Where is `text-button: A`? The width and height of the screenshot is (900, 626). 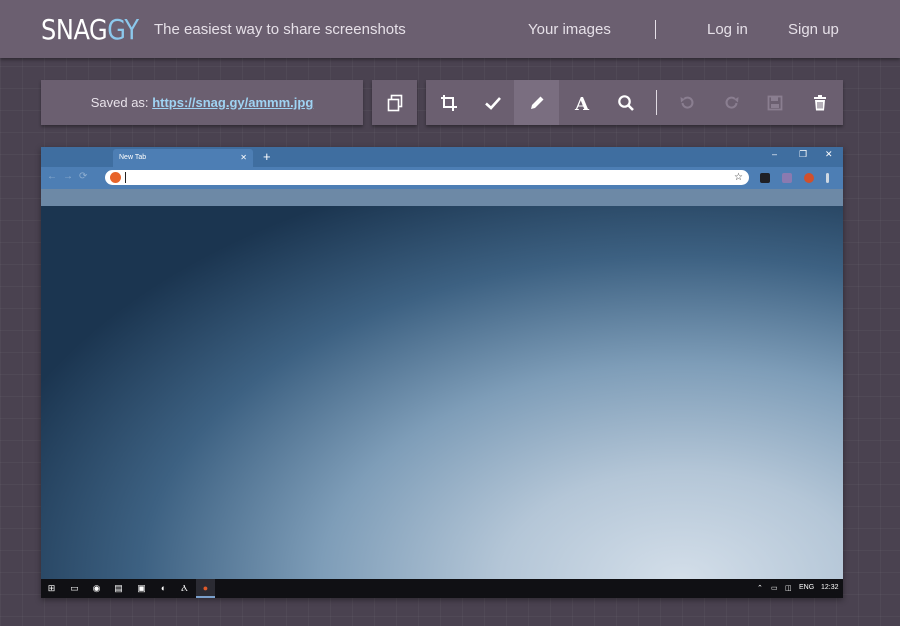 text-button: A is located at coordinates (581, 102).